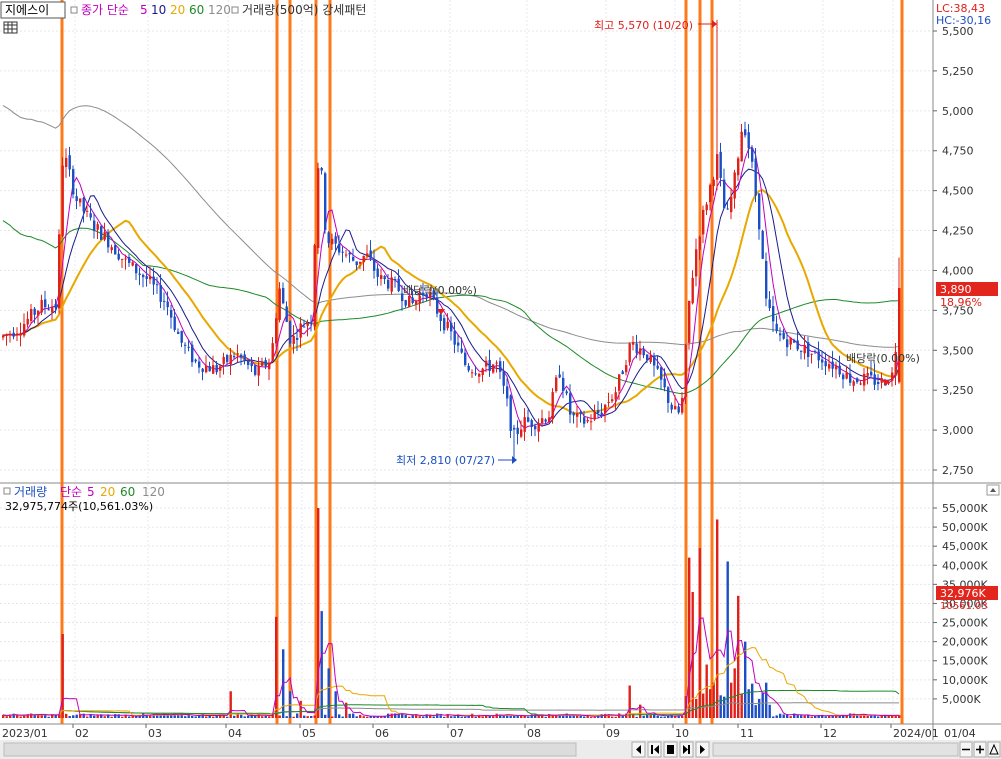 The image size is (1001, 759). Describe the element at coordinates (290, 749) in the screenshot. I see `timeline-scrollbar` at that location.